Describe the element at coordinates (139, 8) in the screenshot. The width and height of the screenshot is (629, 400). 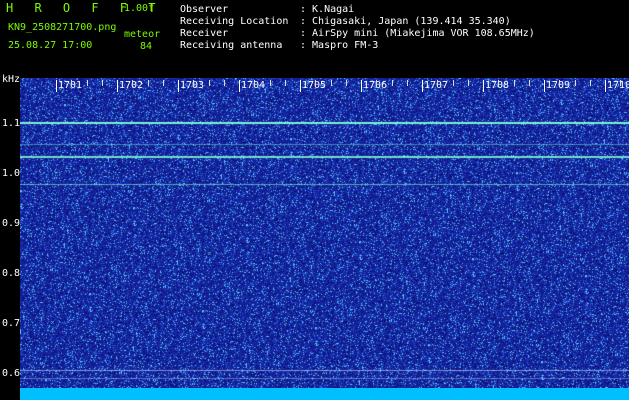
I see `version-label: 1.00f` at that location.